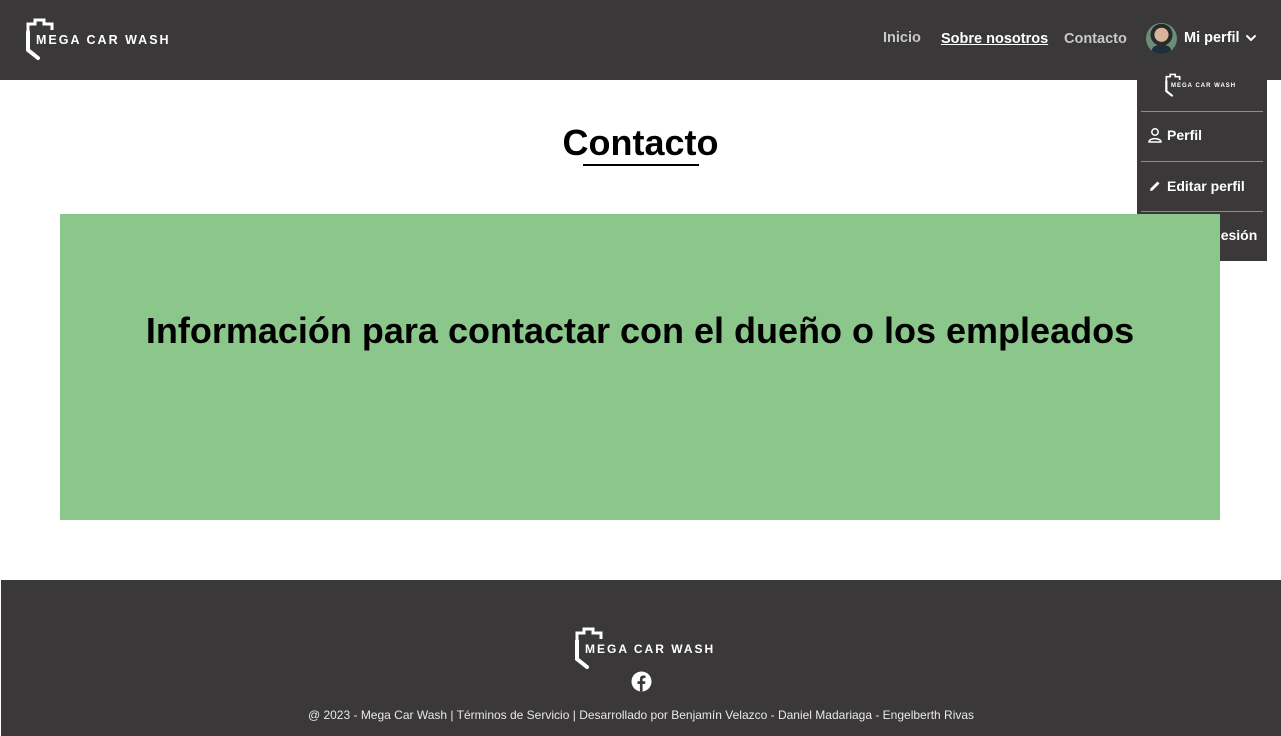 The image size is (1281, 736). I want to click on nav-link-sobre-nosotros: Sobre nosotros, so click(994, 39).